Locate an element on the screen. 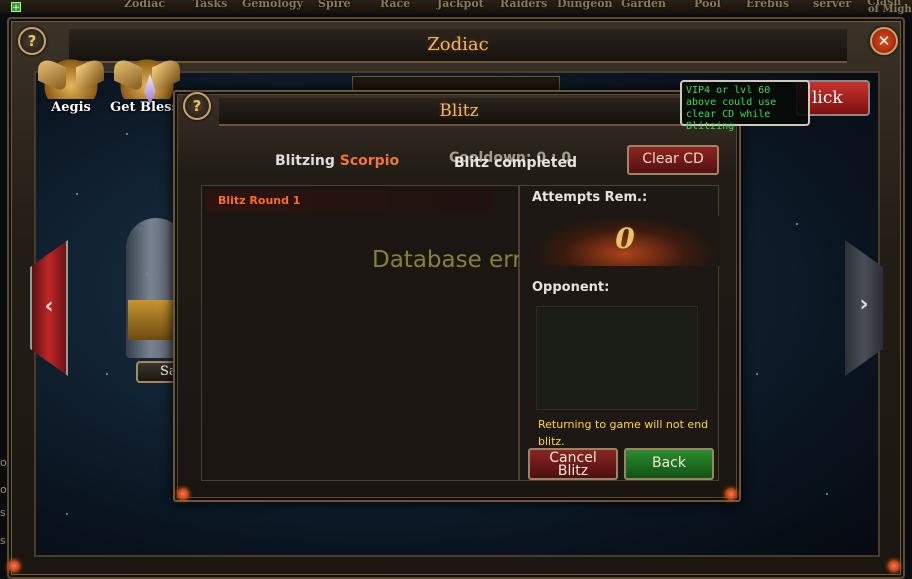  left-strip-text-3: s is located at coordinates (3, 512).